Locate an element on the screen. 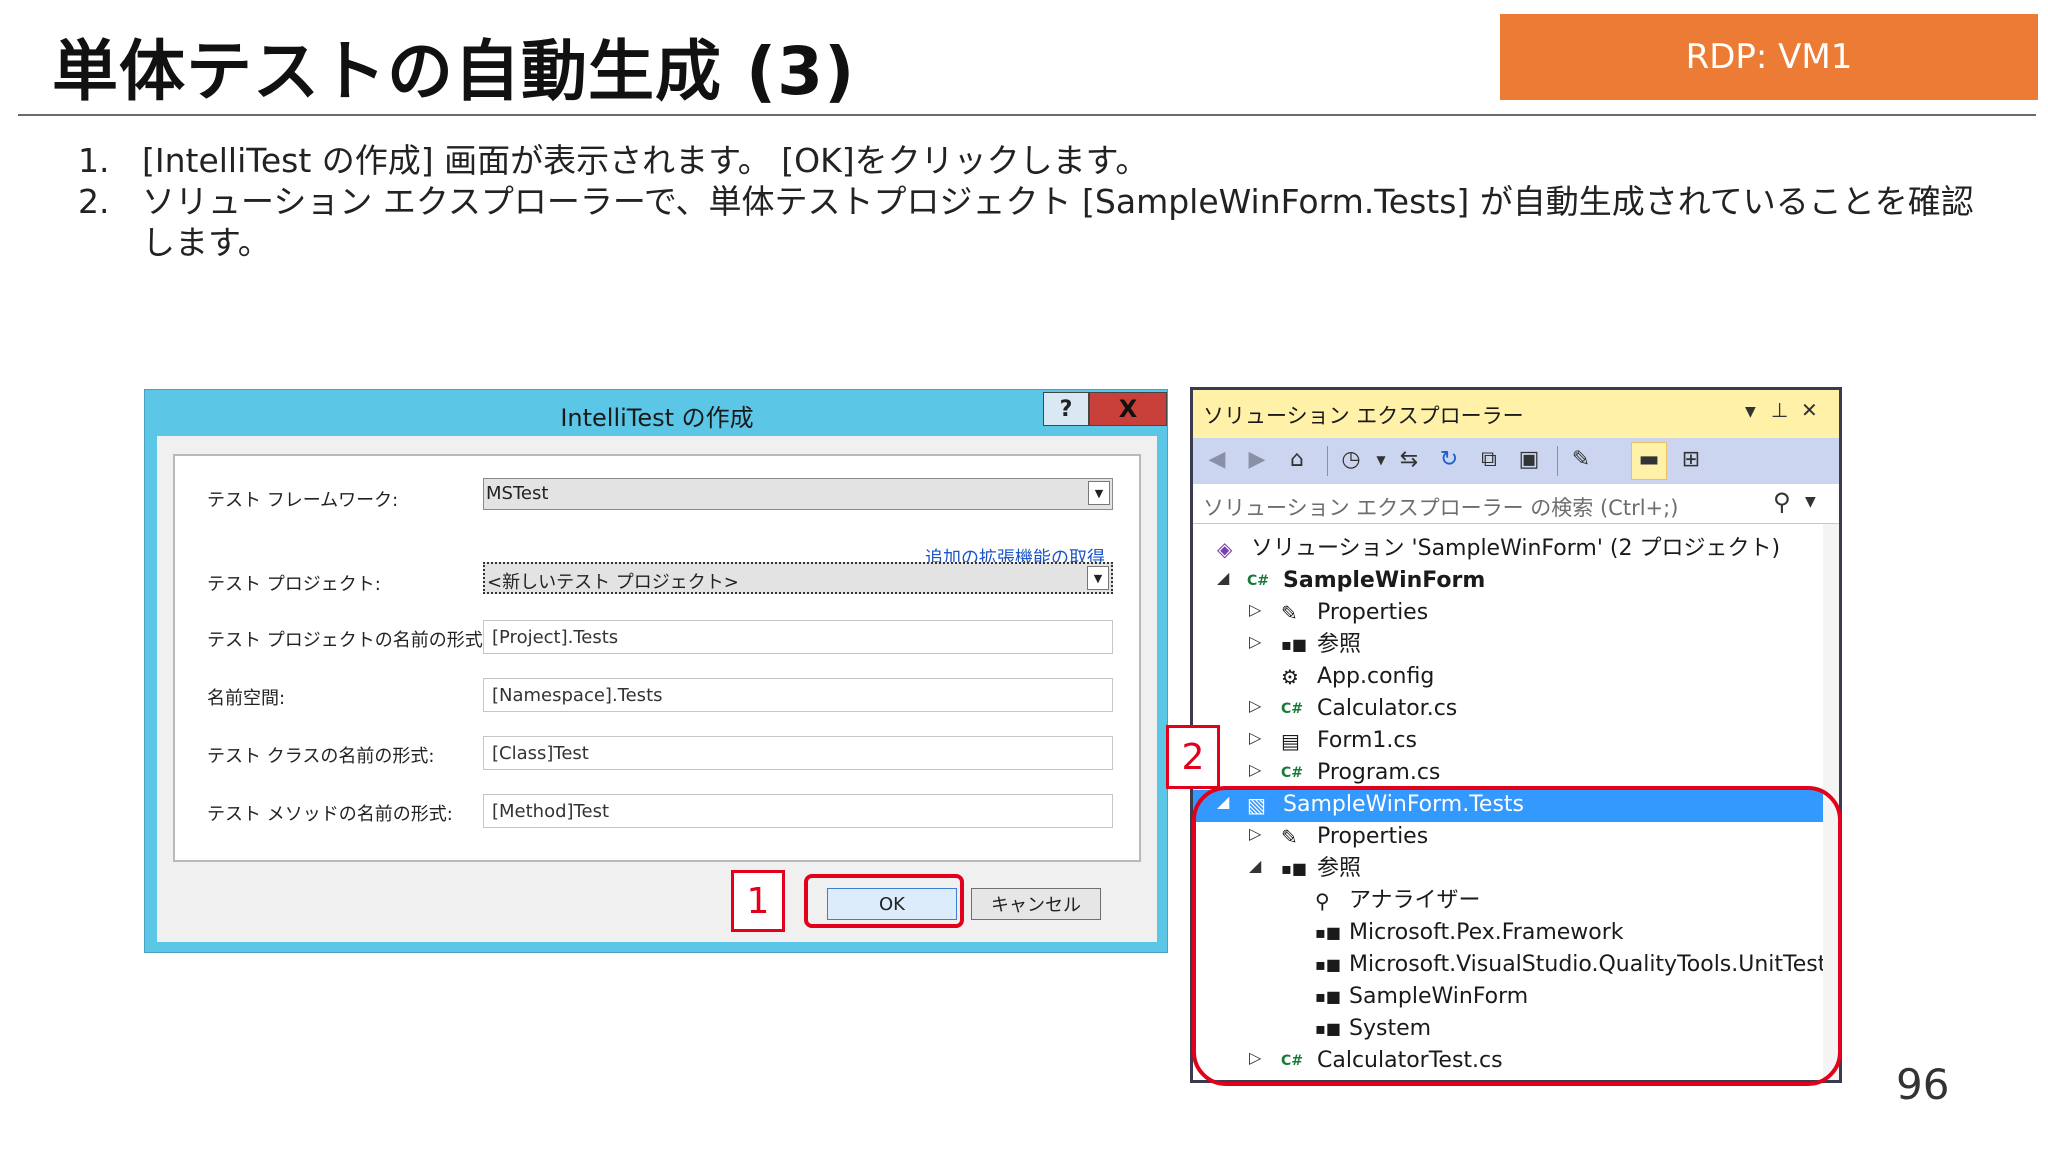 The width and height of the screenshot is (2048, 1152). framework-label: テスト フレームワーク: is located at coordinates (303, 500).